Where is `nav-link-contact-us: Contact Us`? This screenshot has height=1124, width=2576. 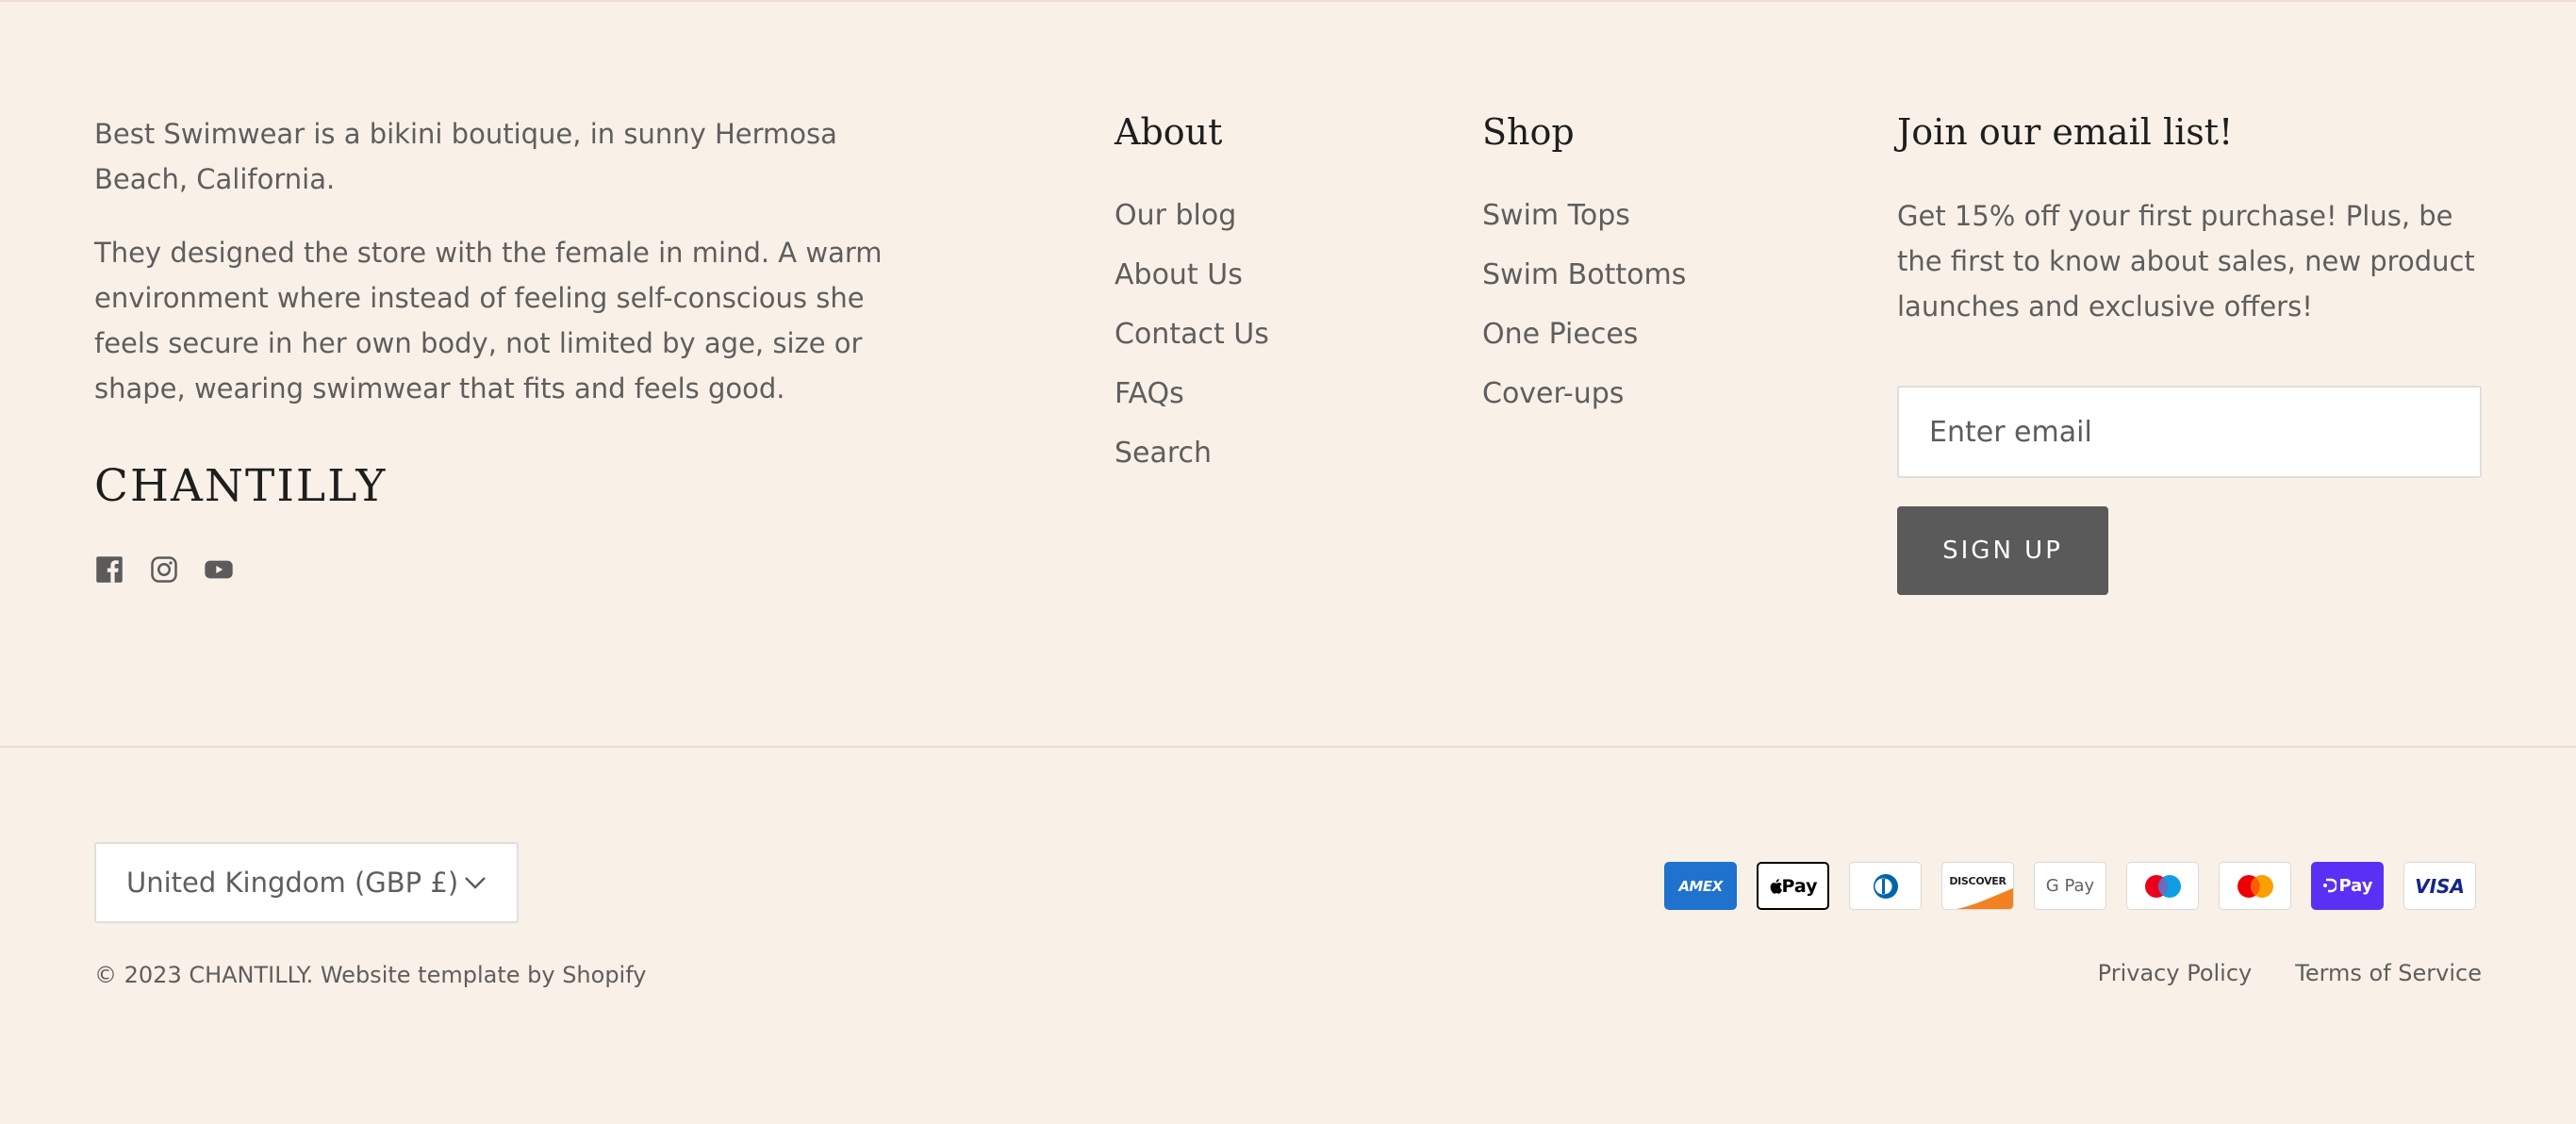
nav-link-contact-us: Contact Us is located at coordinates (1192, 342).